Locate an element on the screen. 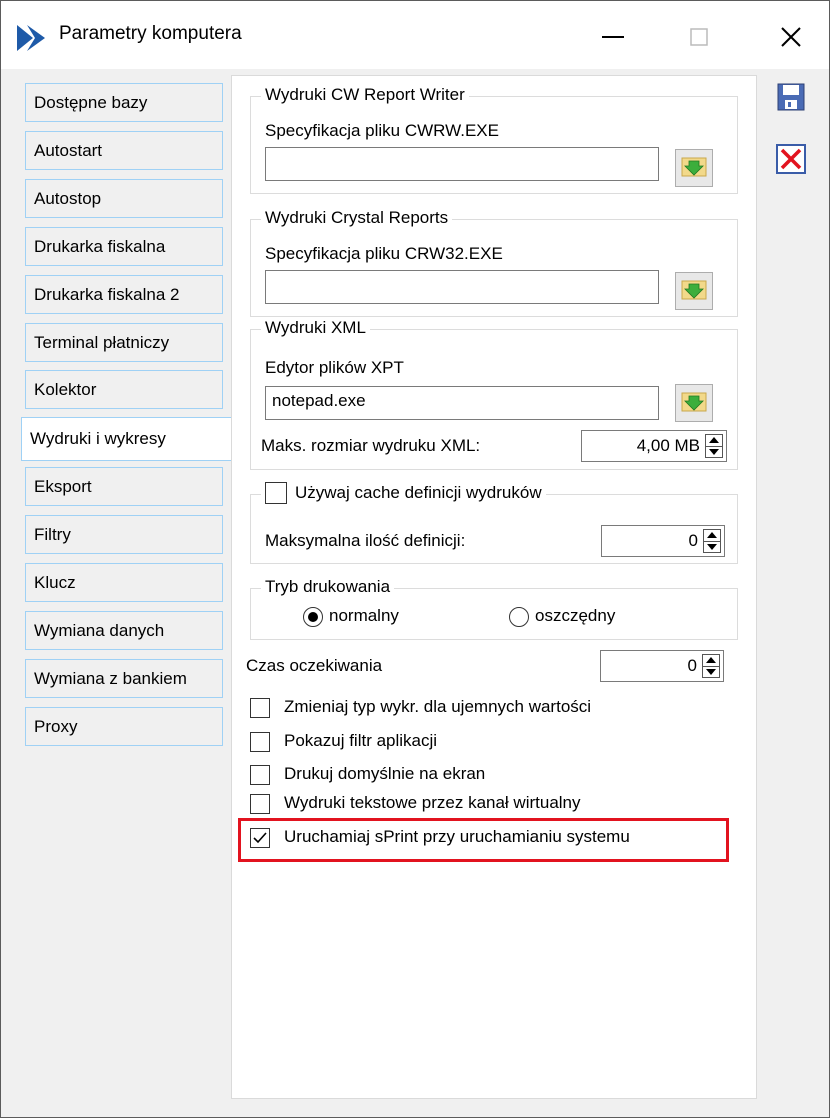 The height and width of the screenshot is (1118, 830). xml-editor-input: notepad.exe is located at coordinates (462, 403).